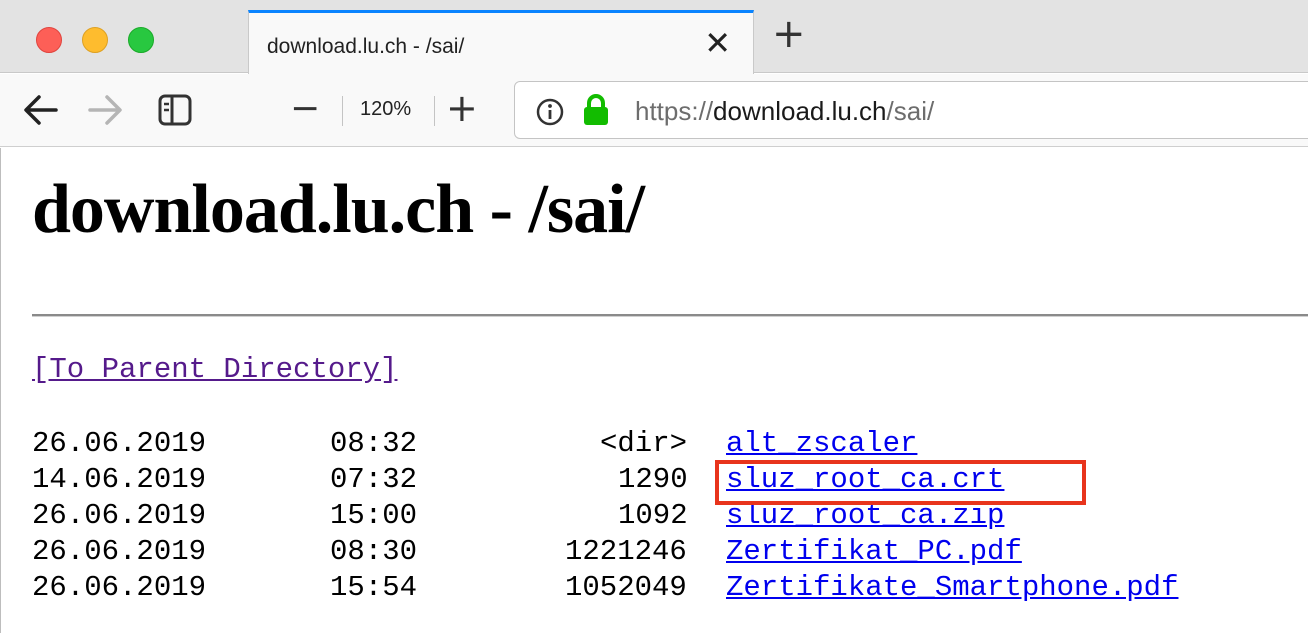 This screenshot has height=633, width=1308. What do you see at coordinates (644, 443) in the screenshot?
I see `entry-size: <dir>` at bounding box center [644, 443].